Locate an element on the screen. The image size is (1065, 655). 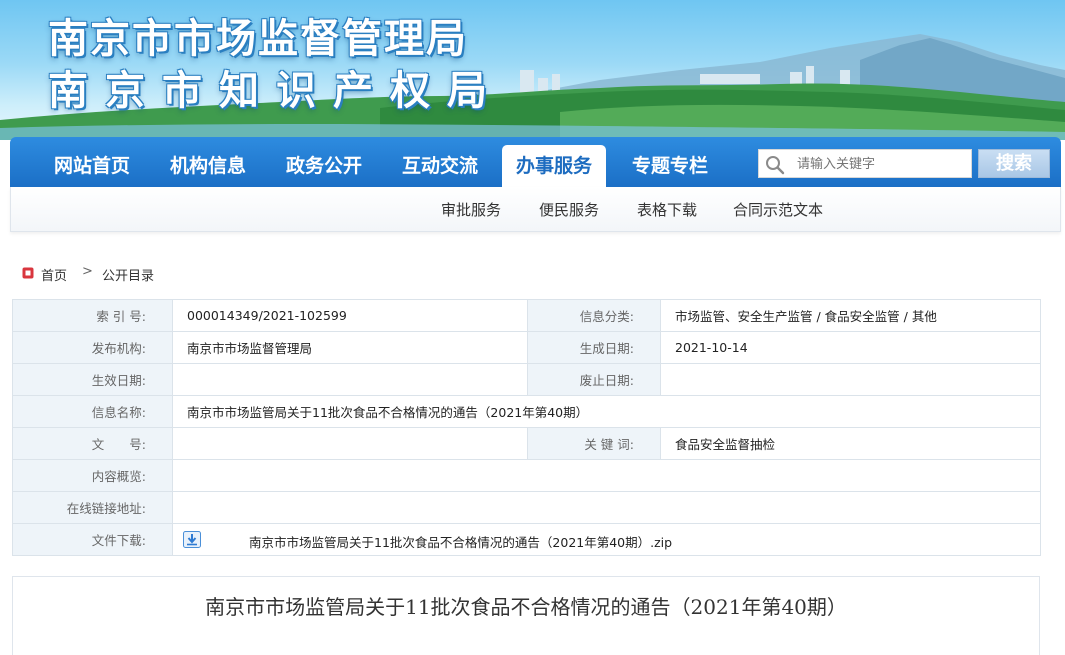
created-date-value: 2021-10-14 is located at coordinates (850, 347).